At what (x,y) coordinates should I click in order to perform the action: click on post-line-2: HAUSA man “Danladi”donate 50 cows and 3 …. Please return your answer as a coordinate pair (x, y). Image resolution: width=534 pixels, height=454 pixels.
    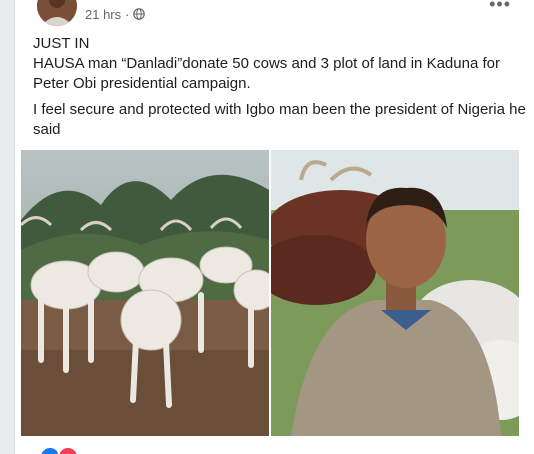
    Looking at the image, I should click on (266, 73).